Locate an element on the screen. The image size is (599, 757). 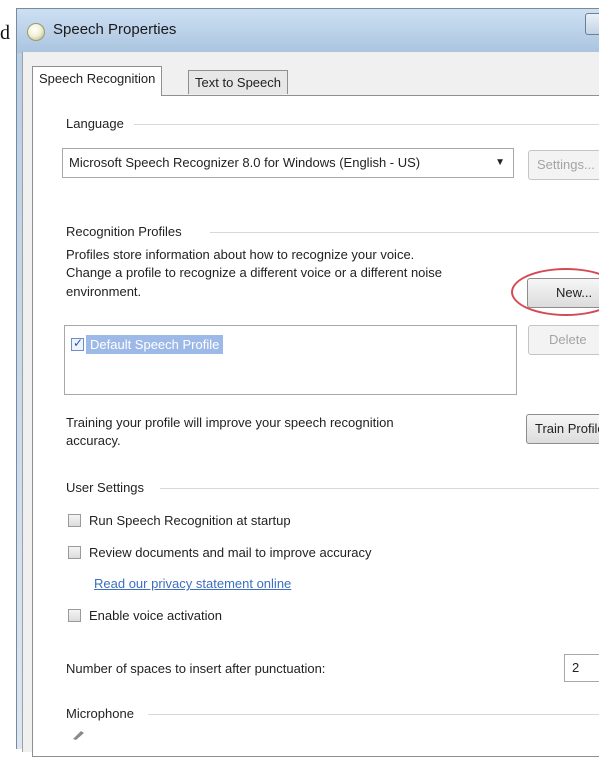
training-text-2: accuracy. is located at coordinates (93, 440).